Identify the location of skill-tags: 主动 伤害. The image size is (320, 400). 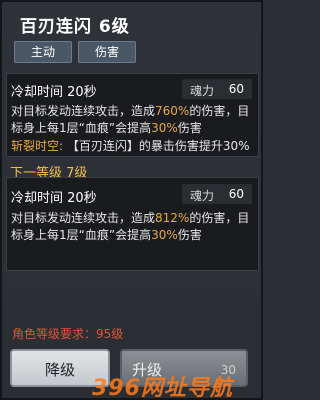
(75, 52).